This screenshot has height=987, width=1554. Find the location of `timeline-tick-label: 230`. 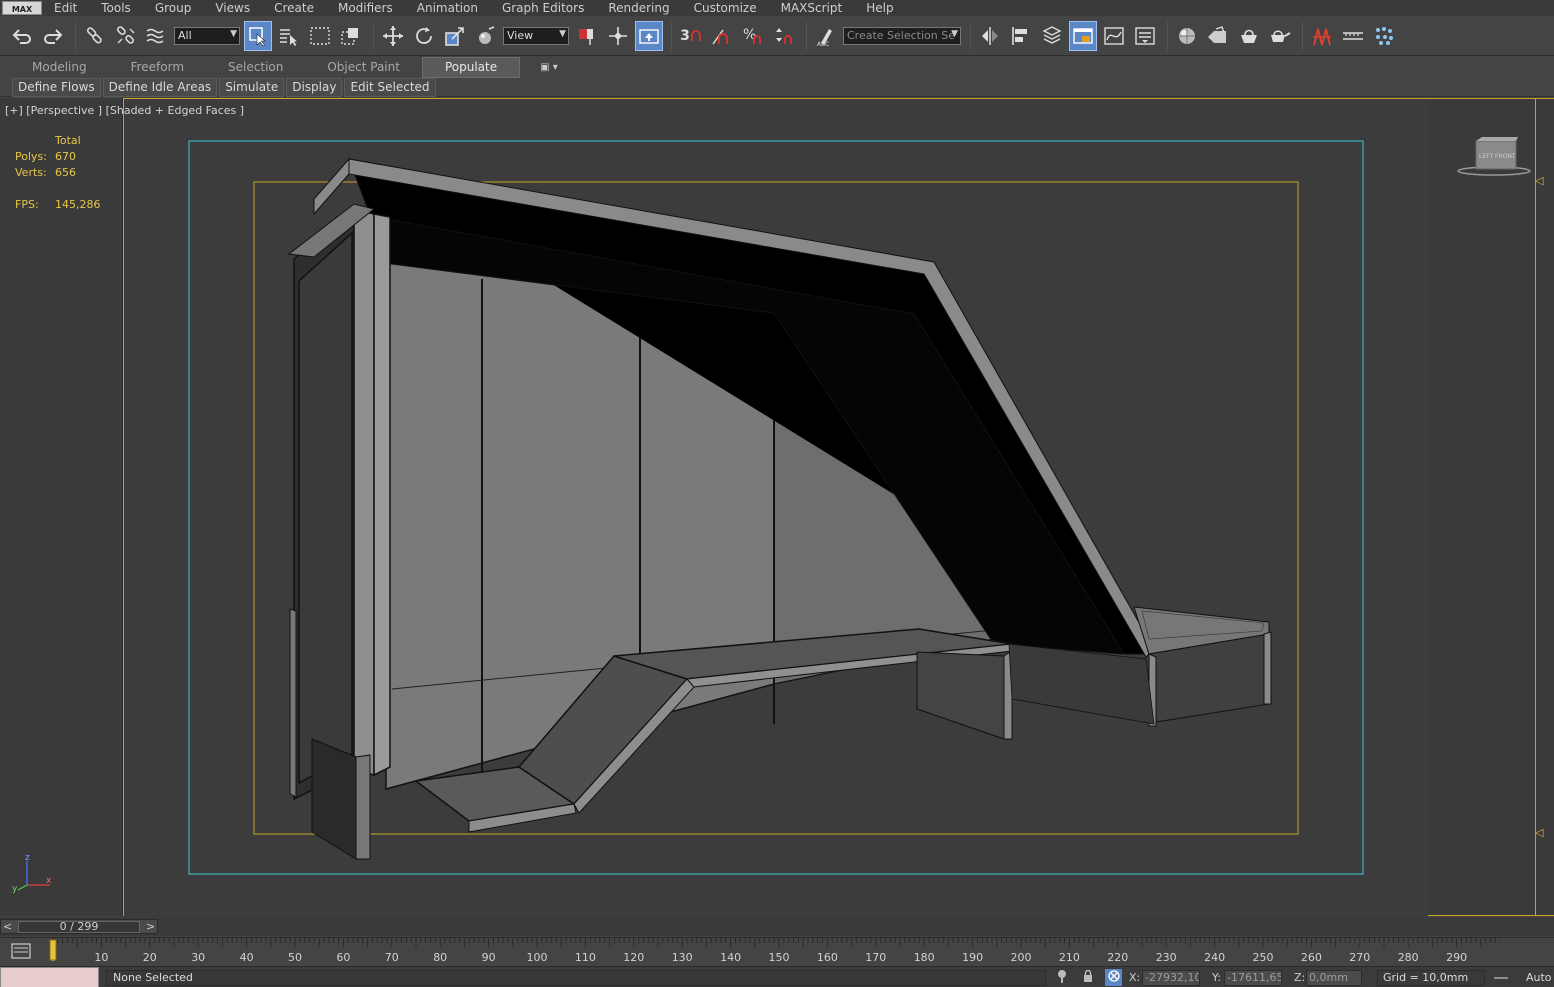

timeline-tick-label: 230 is located at coordinates (1166, 957).